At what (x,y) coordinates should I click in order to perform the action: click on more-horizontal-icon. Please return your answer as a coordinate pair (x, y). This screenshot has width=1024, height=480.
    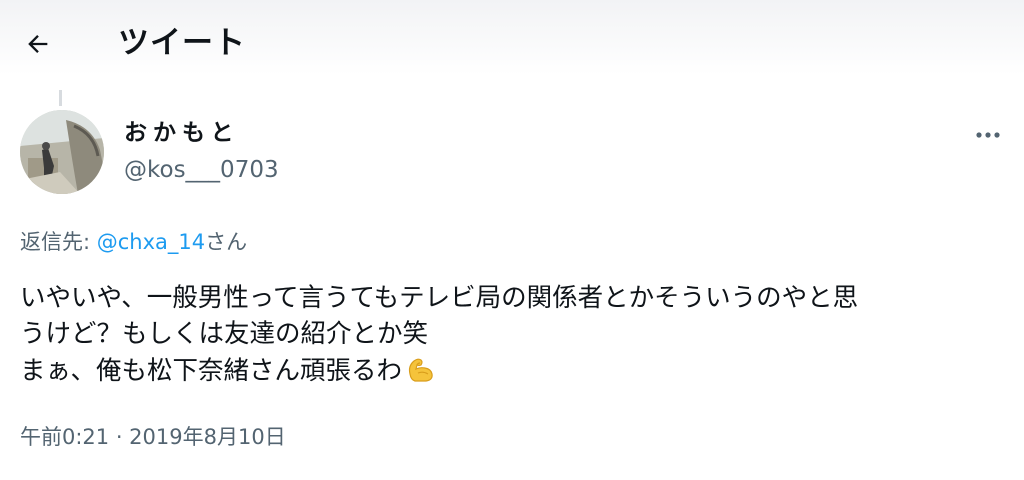
    Looking at the image, I should click on (988, 135).